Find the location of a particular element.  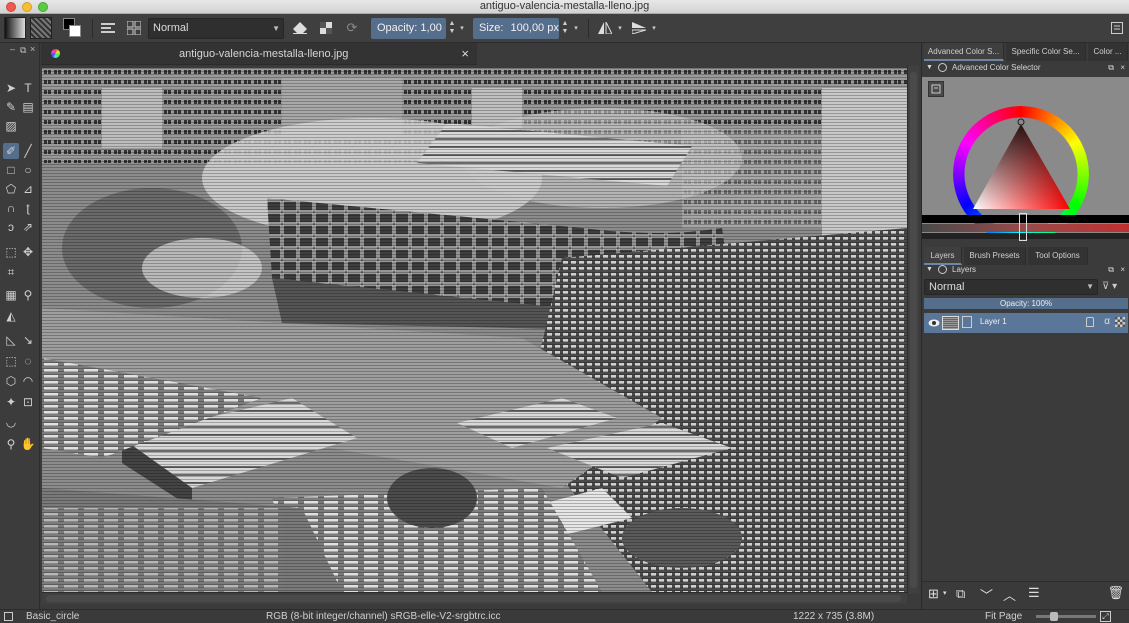

contiguous-select-icon: ✦ is located at coordinates (11, 402).